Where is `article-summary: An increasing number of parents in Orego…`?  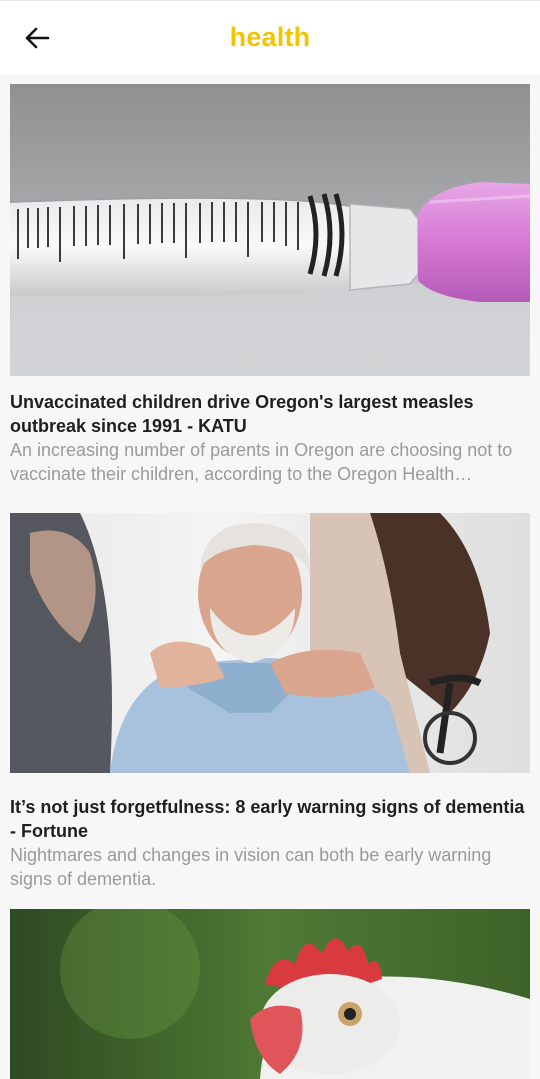
article-summary: An increasing number of parents in Orego… is located at coordinates (261, 462).